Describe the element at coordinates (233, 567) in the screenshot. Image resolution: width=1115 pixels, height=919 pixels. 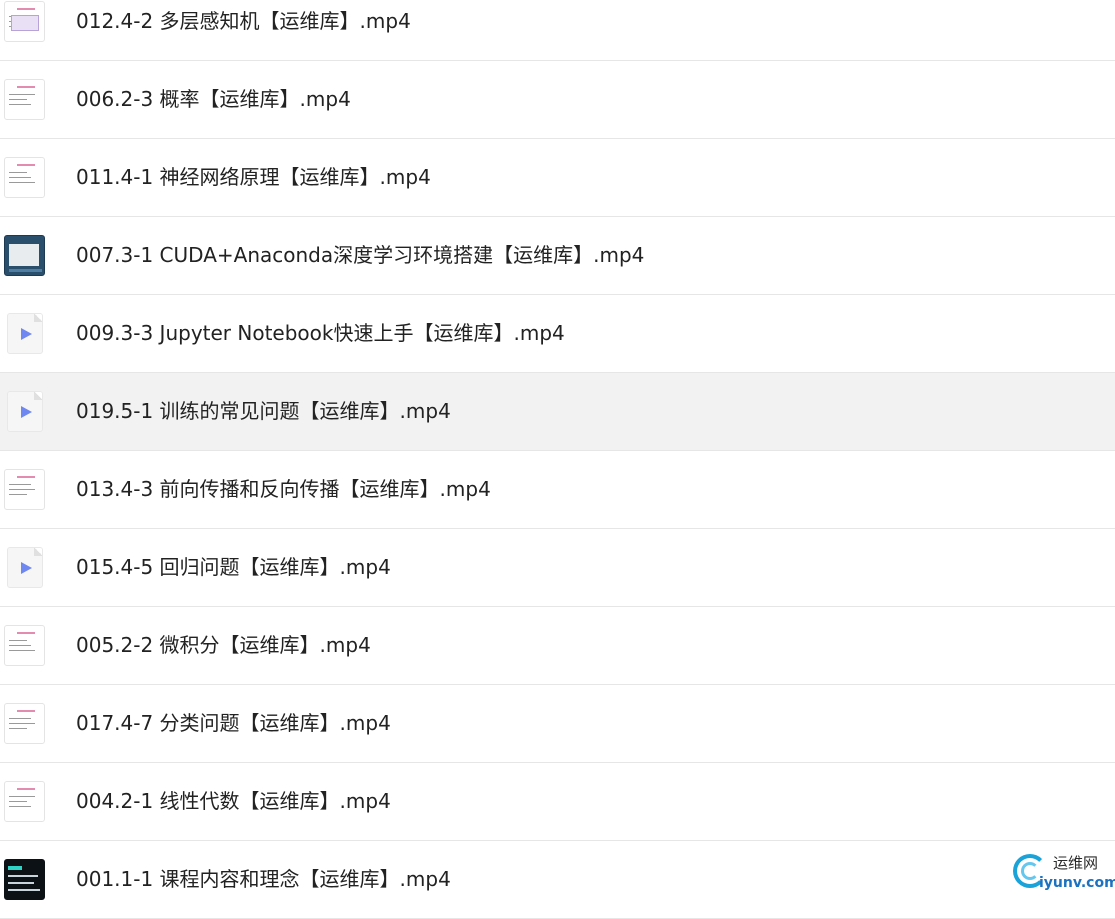
I see `file-name: 015.4-5 回归问题【运维库】.mp4` at that location.